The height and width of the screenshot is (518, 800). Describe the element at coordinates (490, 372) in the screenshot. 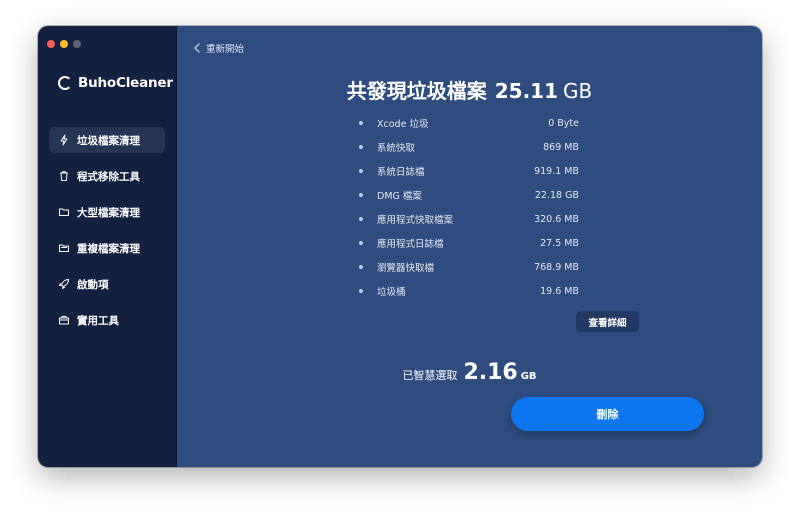

I see `smart-selected-value: 2.16` at that location.